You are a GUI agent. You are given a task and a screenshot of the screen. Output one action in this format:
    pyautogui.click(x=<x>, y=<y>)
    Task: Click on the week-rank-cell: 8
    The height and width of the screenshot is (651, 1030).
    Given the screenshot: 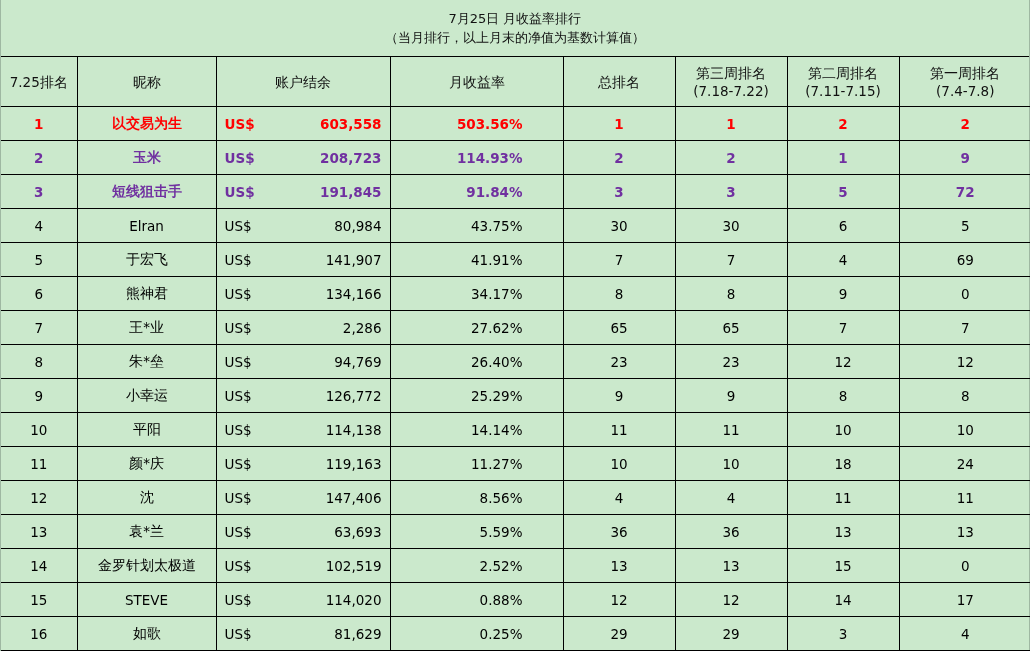 What is the action you would take?
    pyautogui.click(x=731, y=293)
    